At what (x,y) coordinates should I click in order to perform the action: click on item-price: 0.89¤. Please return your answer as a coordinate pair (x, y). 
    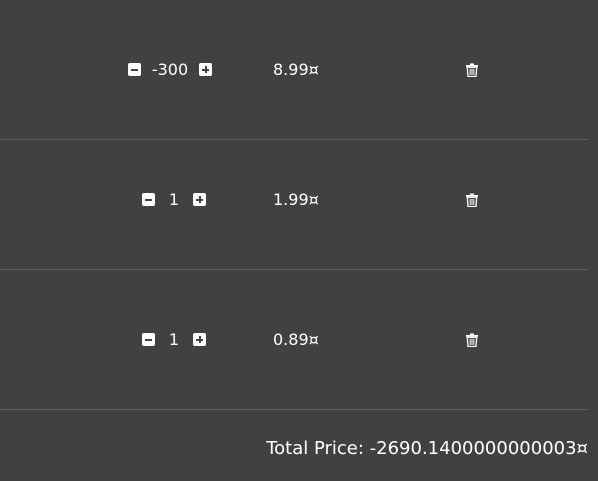
    Looking at the image, I should click on (296, 339).